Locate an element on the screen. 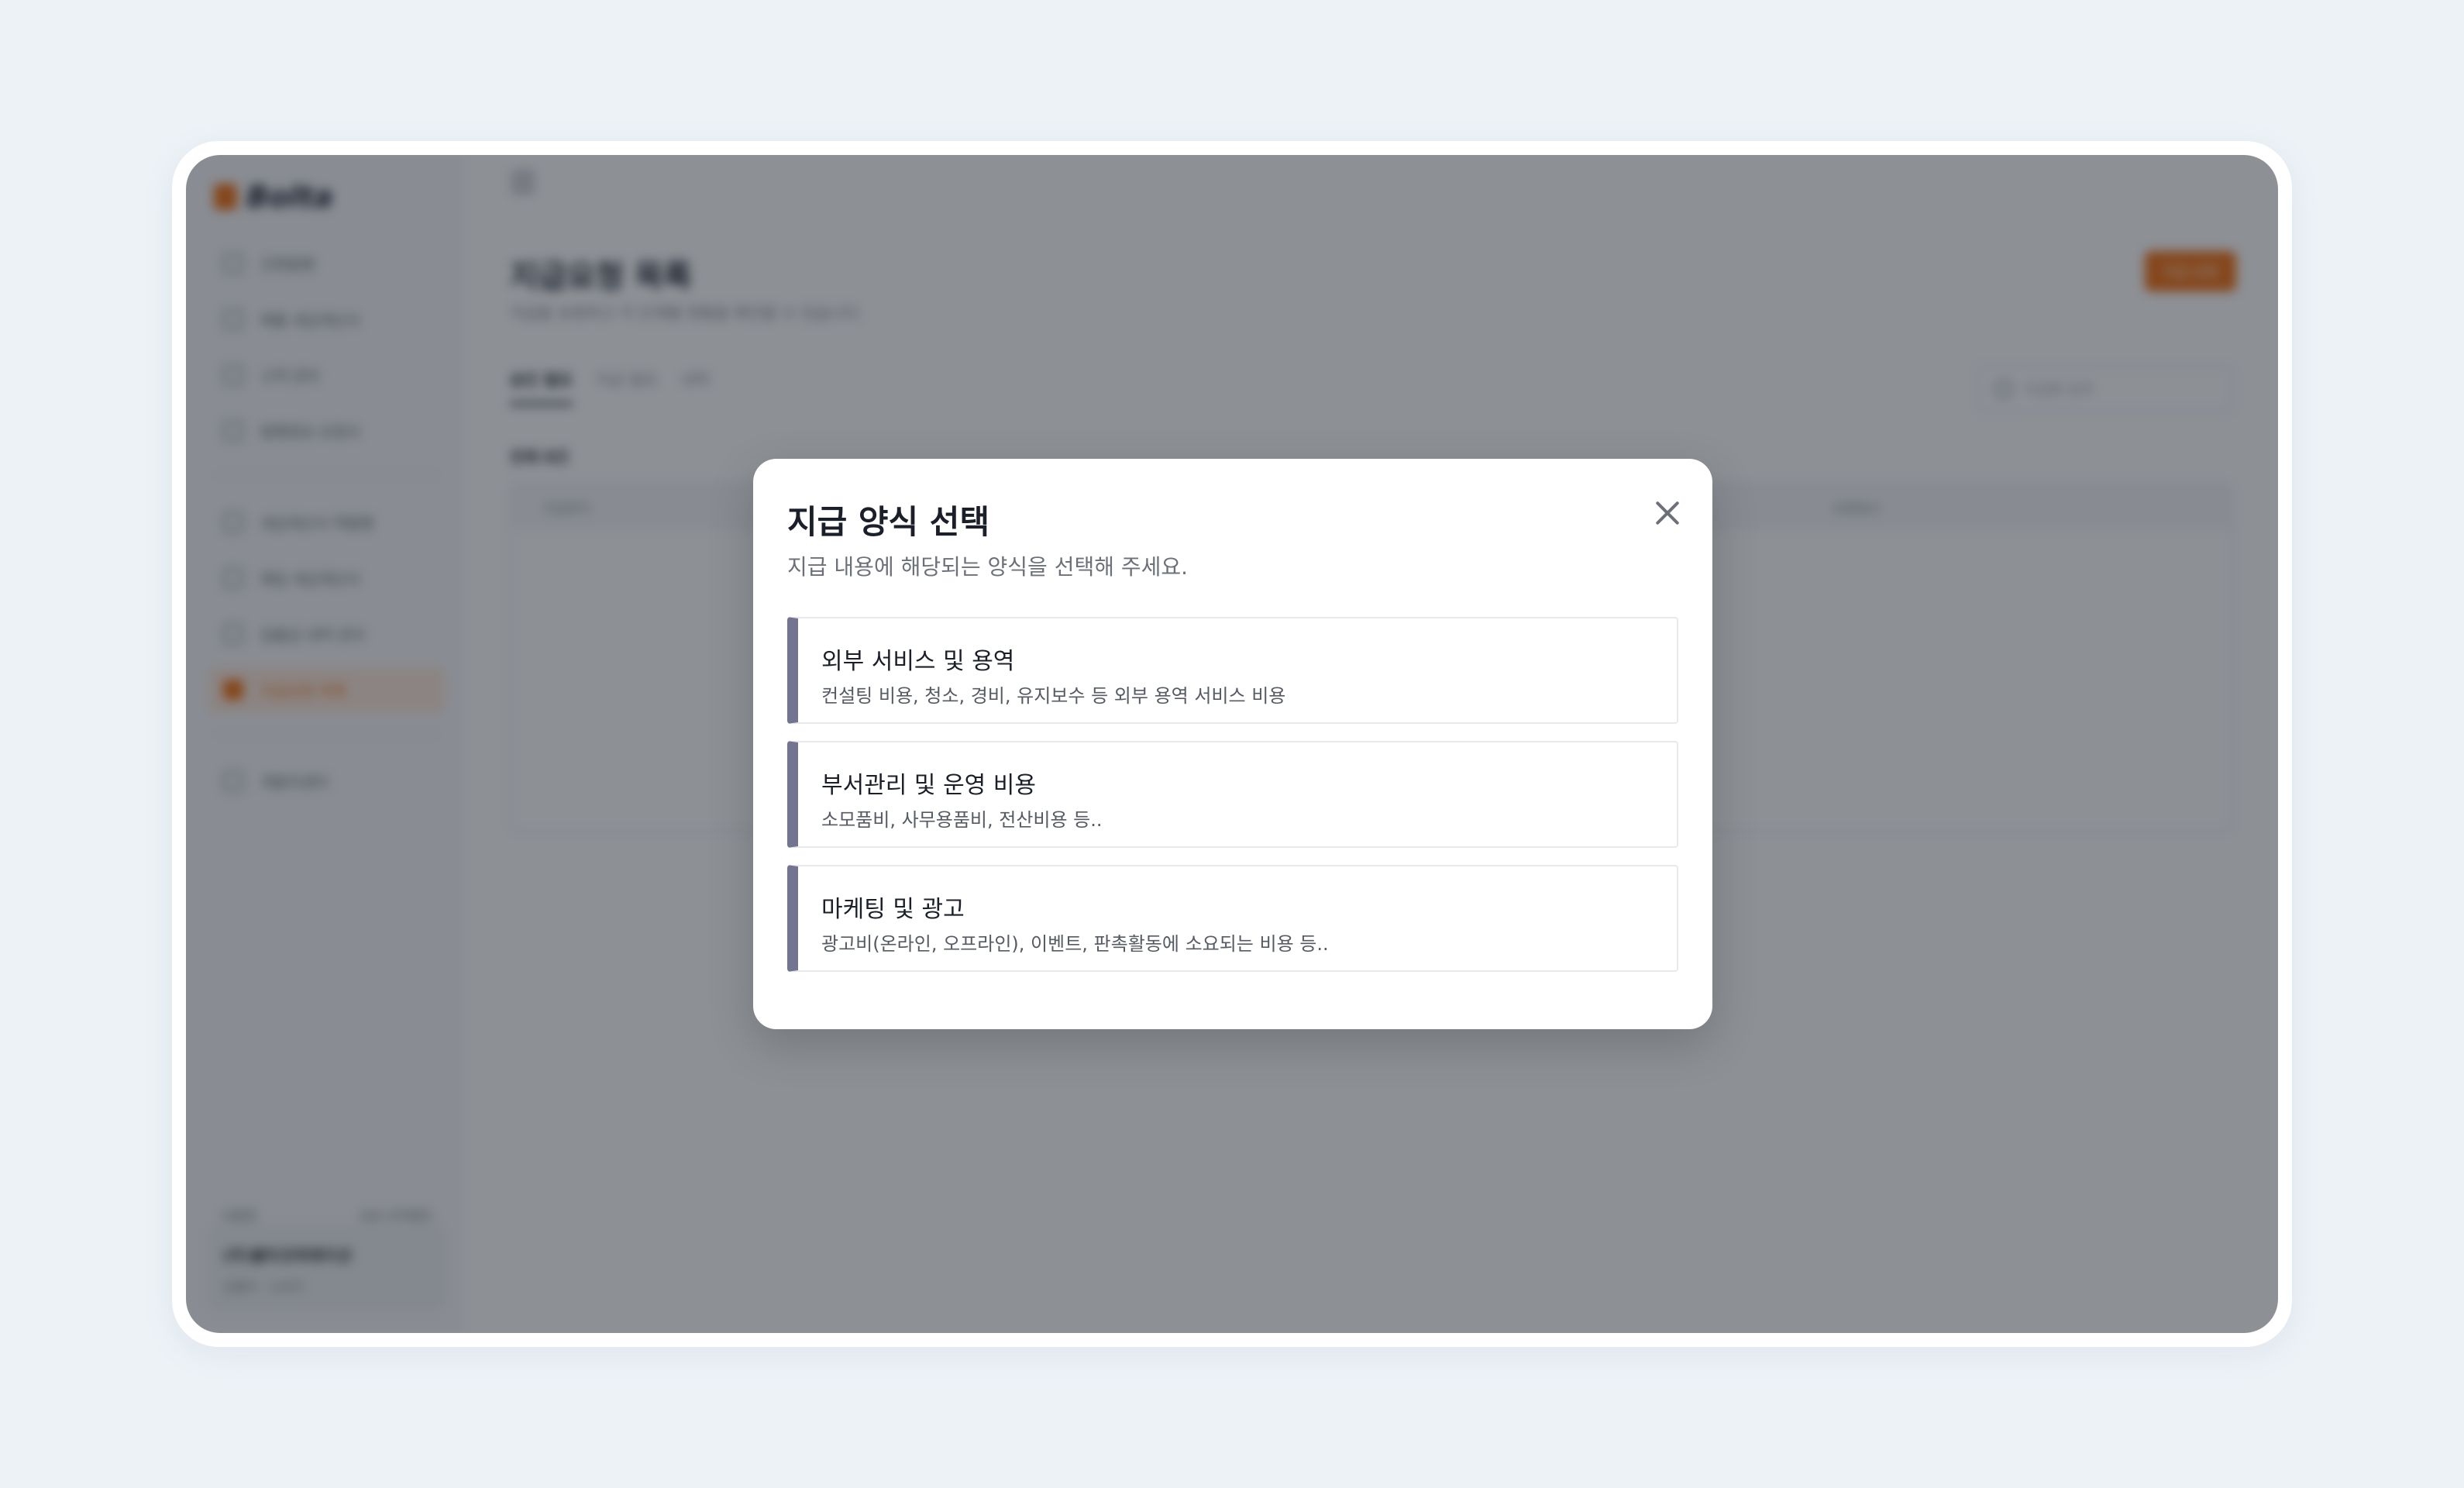  option-title: 부서관리 및 운영 비용 is located at coordinates (929, 785).